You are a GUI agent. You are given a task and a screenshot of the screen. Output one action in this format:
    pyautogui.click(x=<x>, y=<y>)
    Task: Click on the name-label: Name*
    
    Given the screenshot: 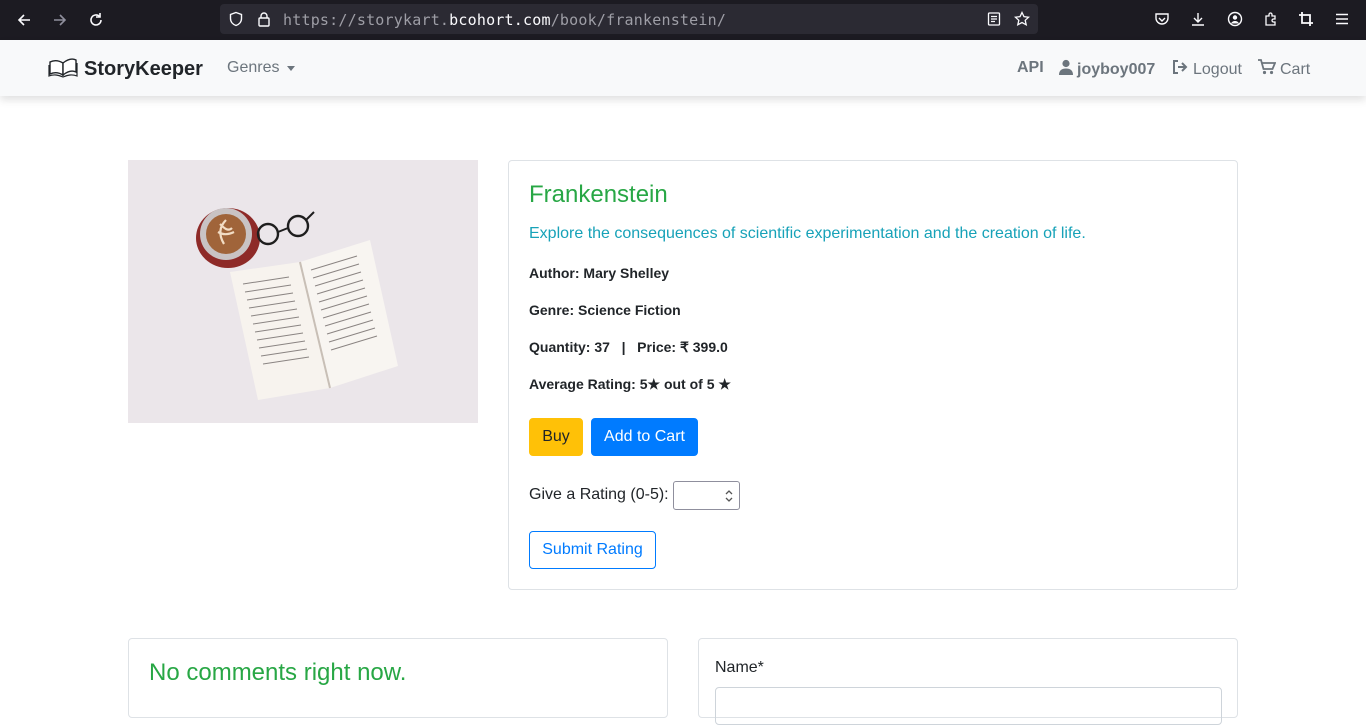 What is the action you would take?
    pyautogui.click(x=739, y=667)
    